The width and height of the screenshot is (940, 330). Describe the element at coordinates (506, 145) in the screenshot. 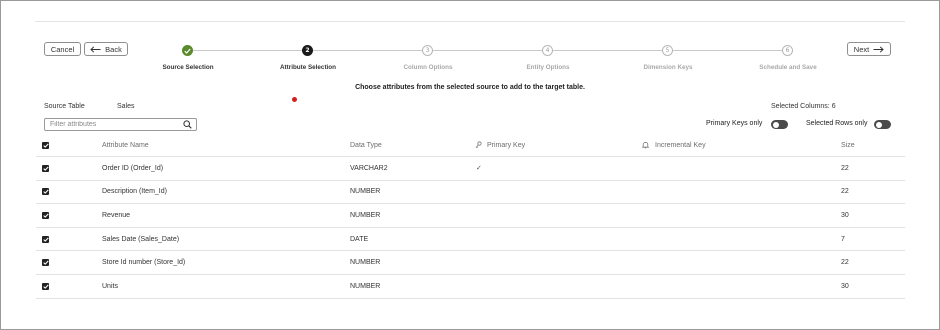

I see `primary-key-header-label: Primary Key` at that location.